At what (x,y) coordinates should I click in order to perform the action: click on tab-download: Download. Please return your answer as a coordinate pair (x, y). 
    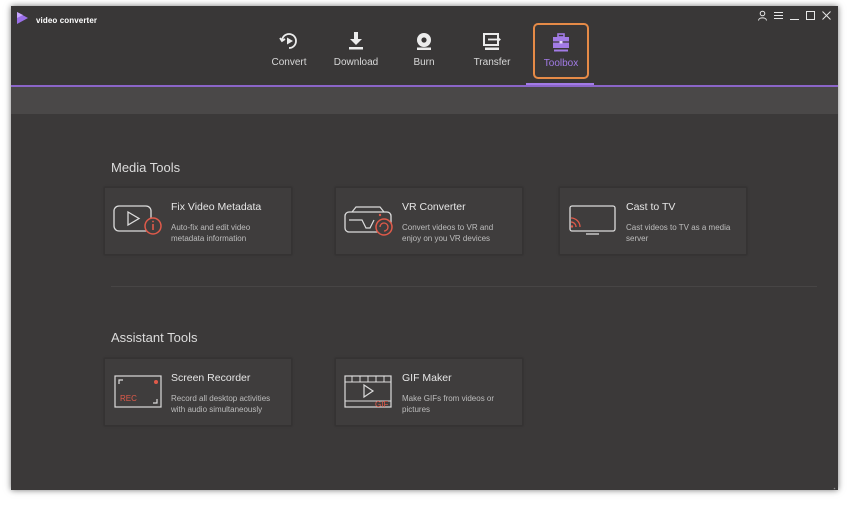
    Looking at the image, I should click on (356, 50).